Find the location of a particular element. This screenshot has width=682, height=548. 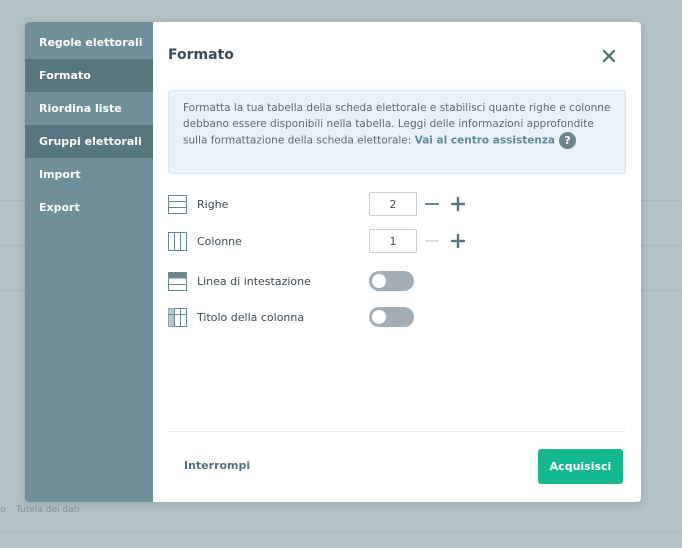

columns-setting: Colonne is located at coordinates (398, 244).